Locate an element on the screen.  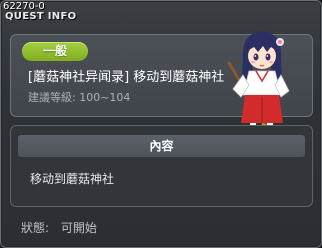
window-title: QUEST INFO is located at coordinates (41, 16).